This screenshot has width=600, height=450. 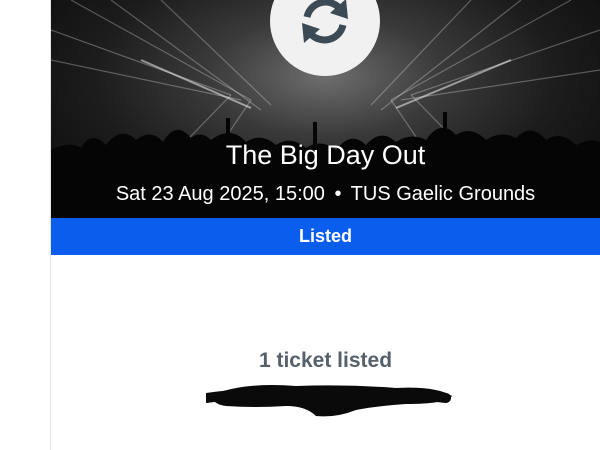 What do you see at coordinates (329, 401) in the screenshot?
I see `redaction-scribble` at bounding box center [329, 401].